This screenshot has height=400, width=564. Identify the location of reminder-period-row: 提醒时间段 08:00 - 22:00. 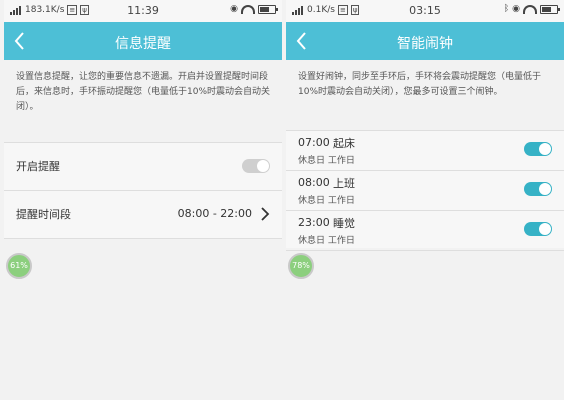
(143, 214).